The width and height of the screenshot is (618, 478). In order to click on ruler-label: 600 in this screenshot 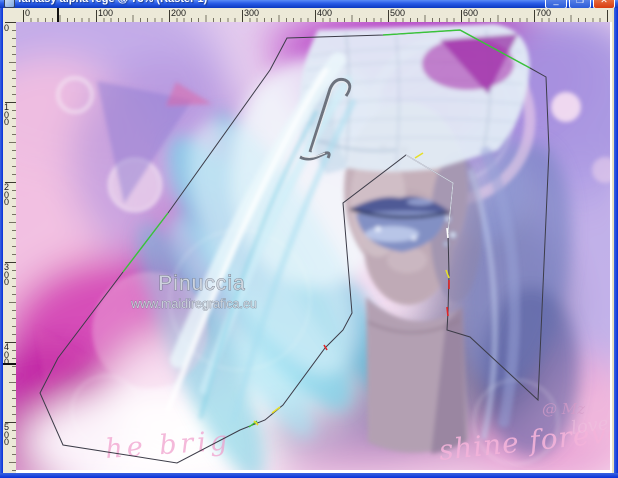, I will do `click(471, 13)`.